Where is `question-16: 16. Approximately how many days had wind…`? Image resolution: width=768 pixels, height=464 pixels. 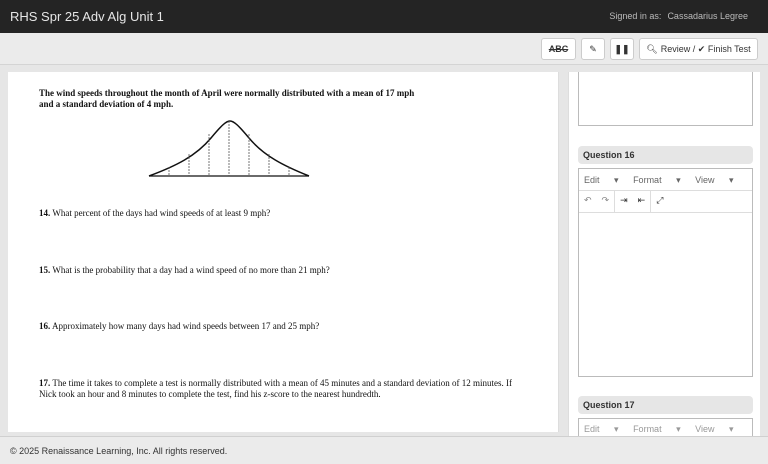 question-16: 16. Approximately how many days had wind… is located at coordinates (179, 326).